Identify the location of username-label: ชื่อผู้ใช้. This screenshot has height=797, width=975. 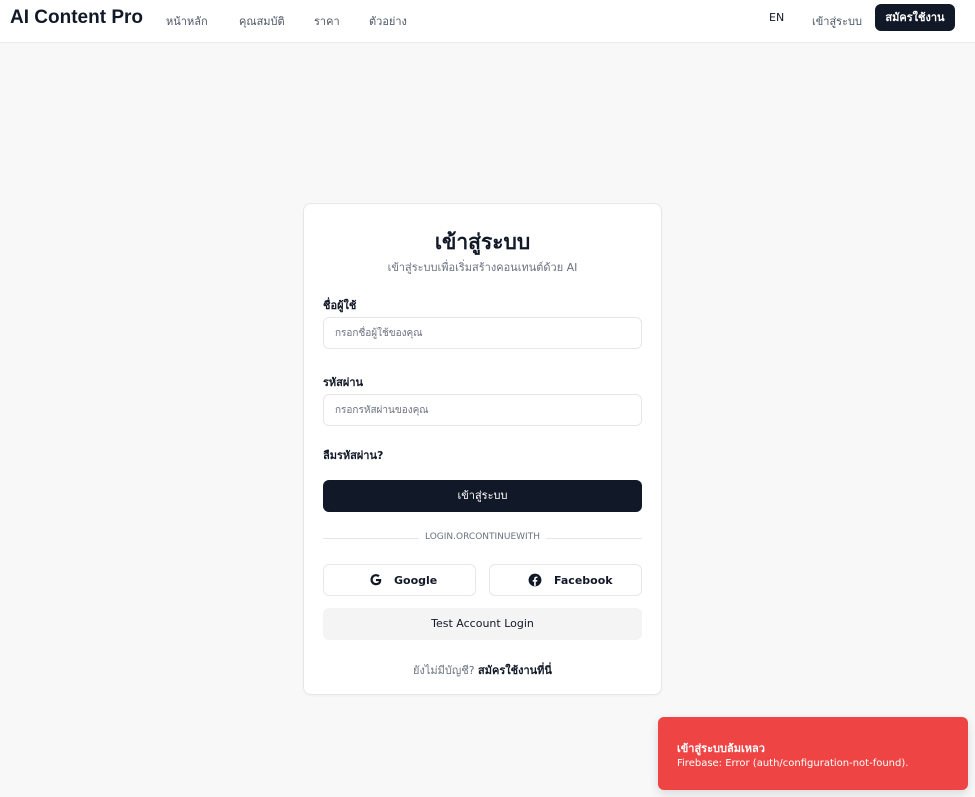
(340, 305).